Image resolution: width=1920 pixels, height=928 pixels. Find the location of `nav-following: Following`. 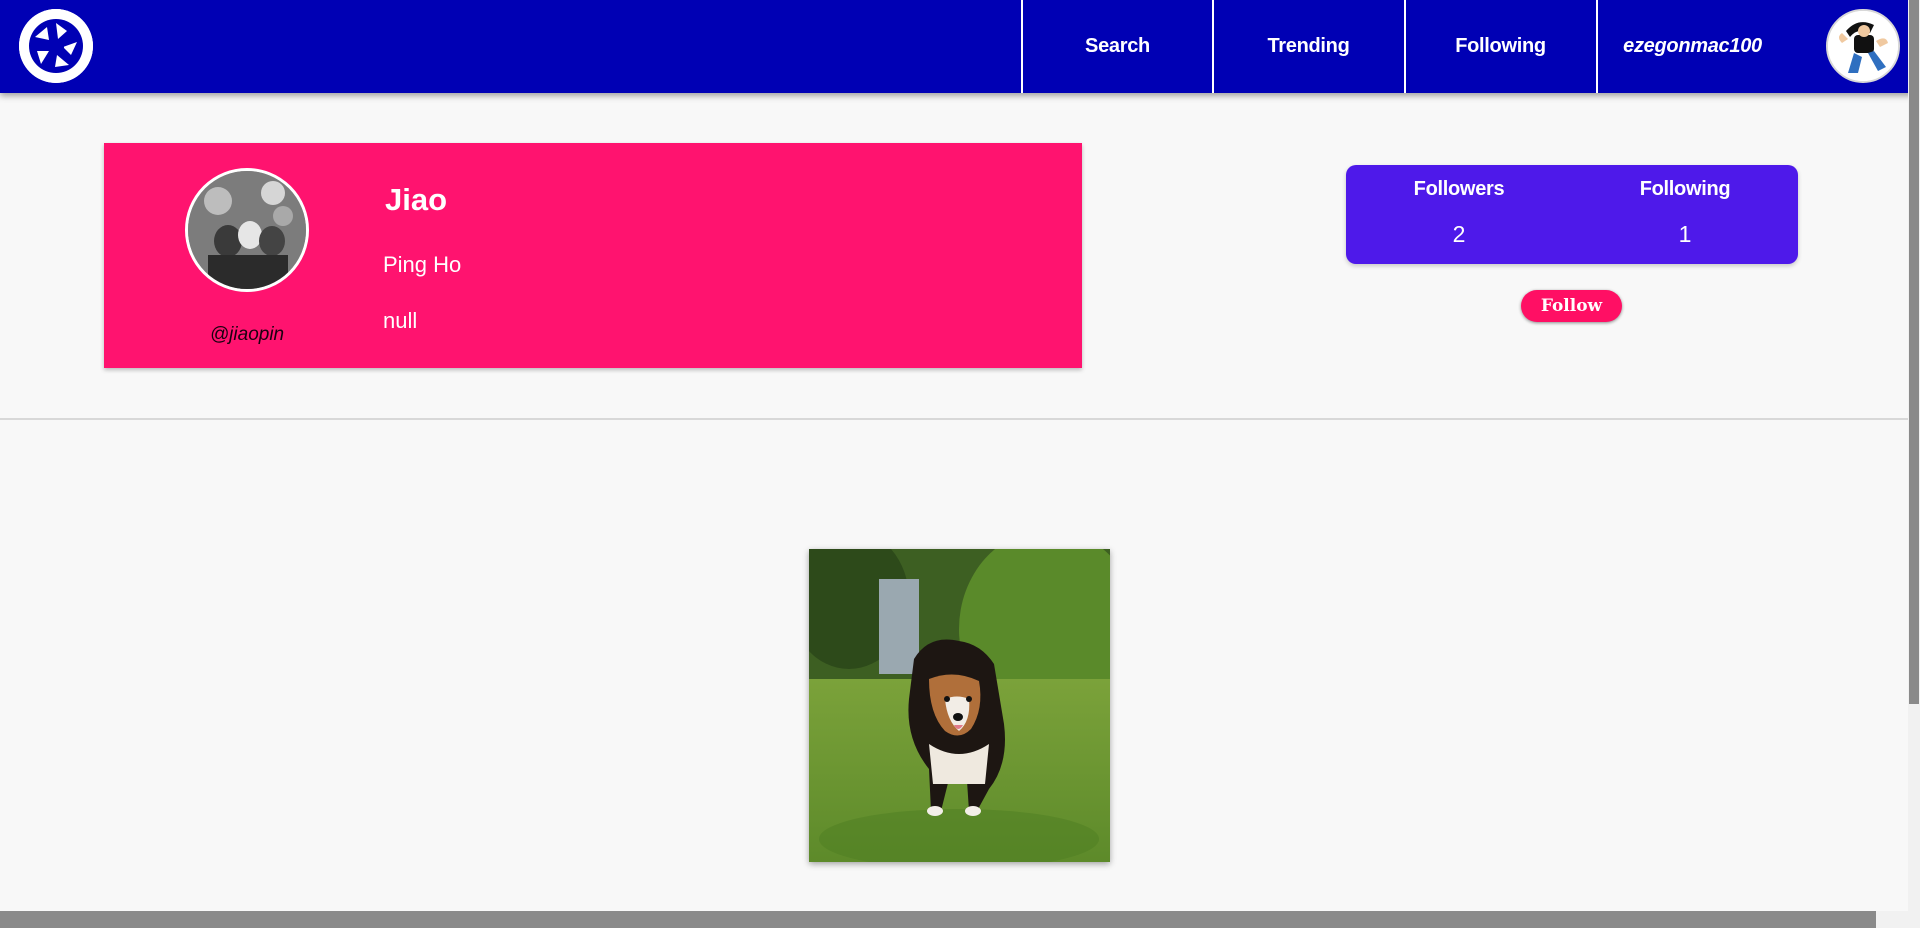

nav-following: Following is located at coordinates (1499, 46).